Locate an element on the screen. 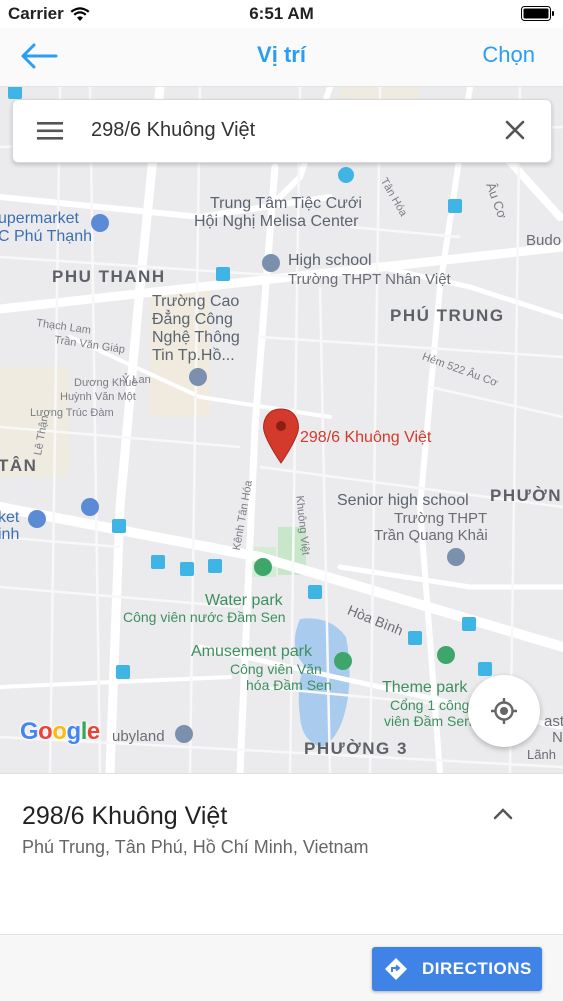  select-button: Chọn is located at coordinates (508, 55).